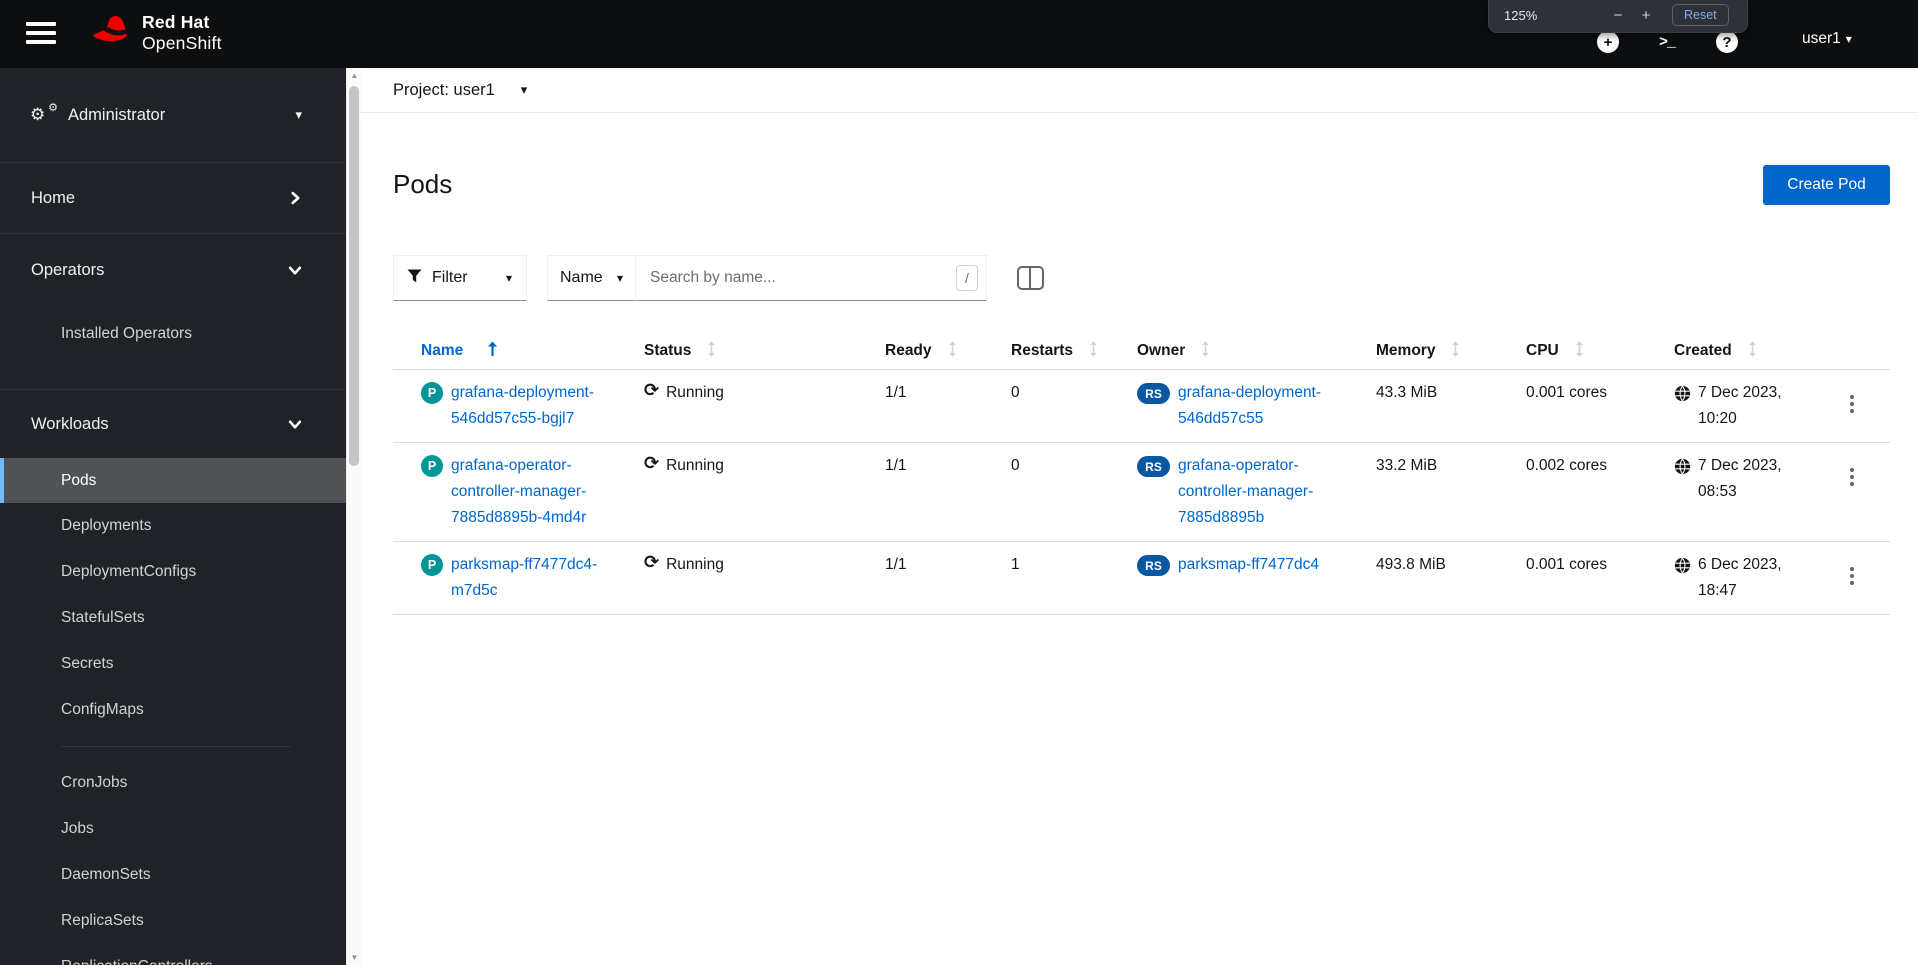  I want to click on owner-link: parksmap-ff7477dc4, so click(1248, 565).